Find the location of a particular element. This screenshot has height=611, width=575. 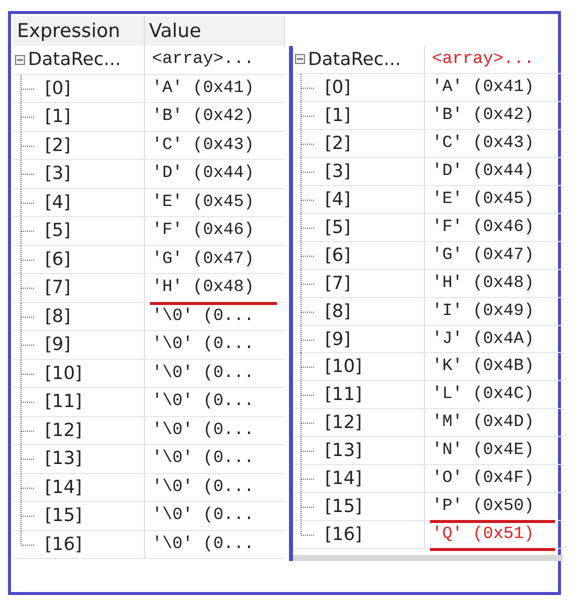

value-text: 'P' (0x50) is located at coordinates (483, 506).